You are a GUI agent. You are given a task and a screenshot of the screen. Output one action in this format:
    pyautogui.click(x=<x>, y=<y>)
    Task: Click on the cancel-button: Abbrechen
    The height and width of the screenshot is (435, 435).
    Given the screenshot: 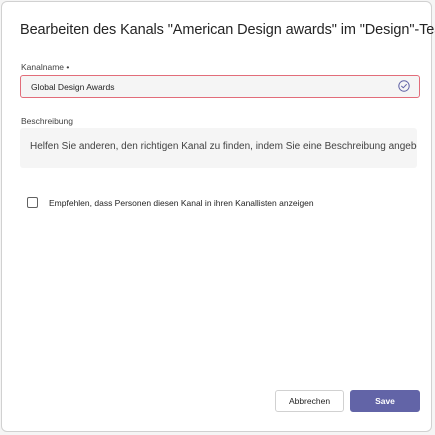 What is the action you would take?
    pyautogui.click(x=309, y=401)
    